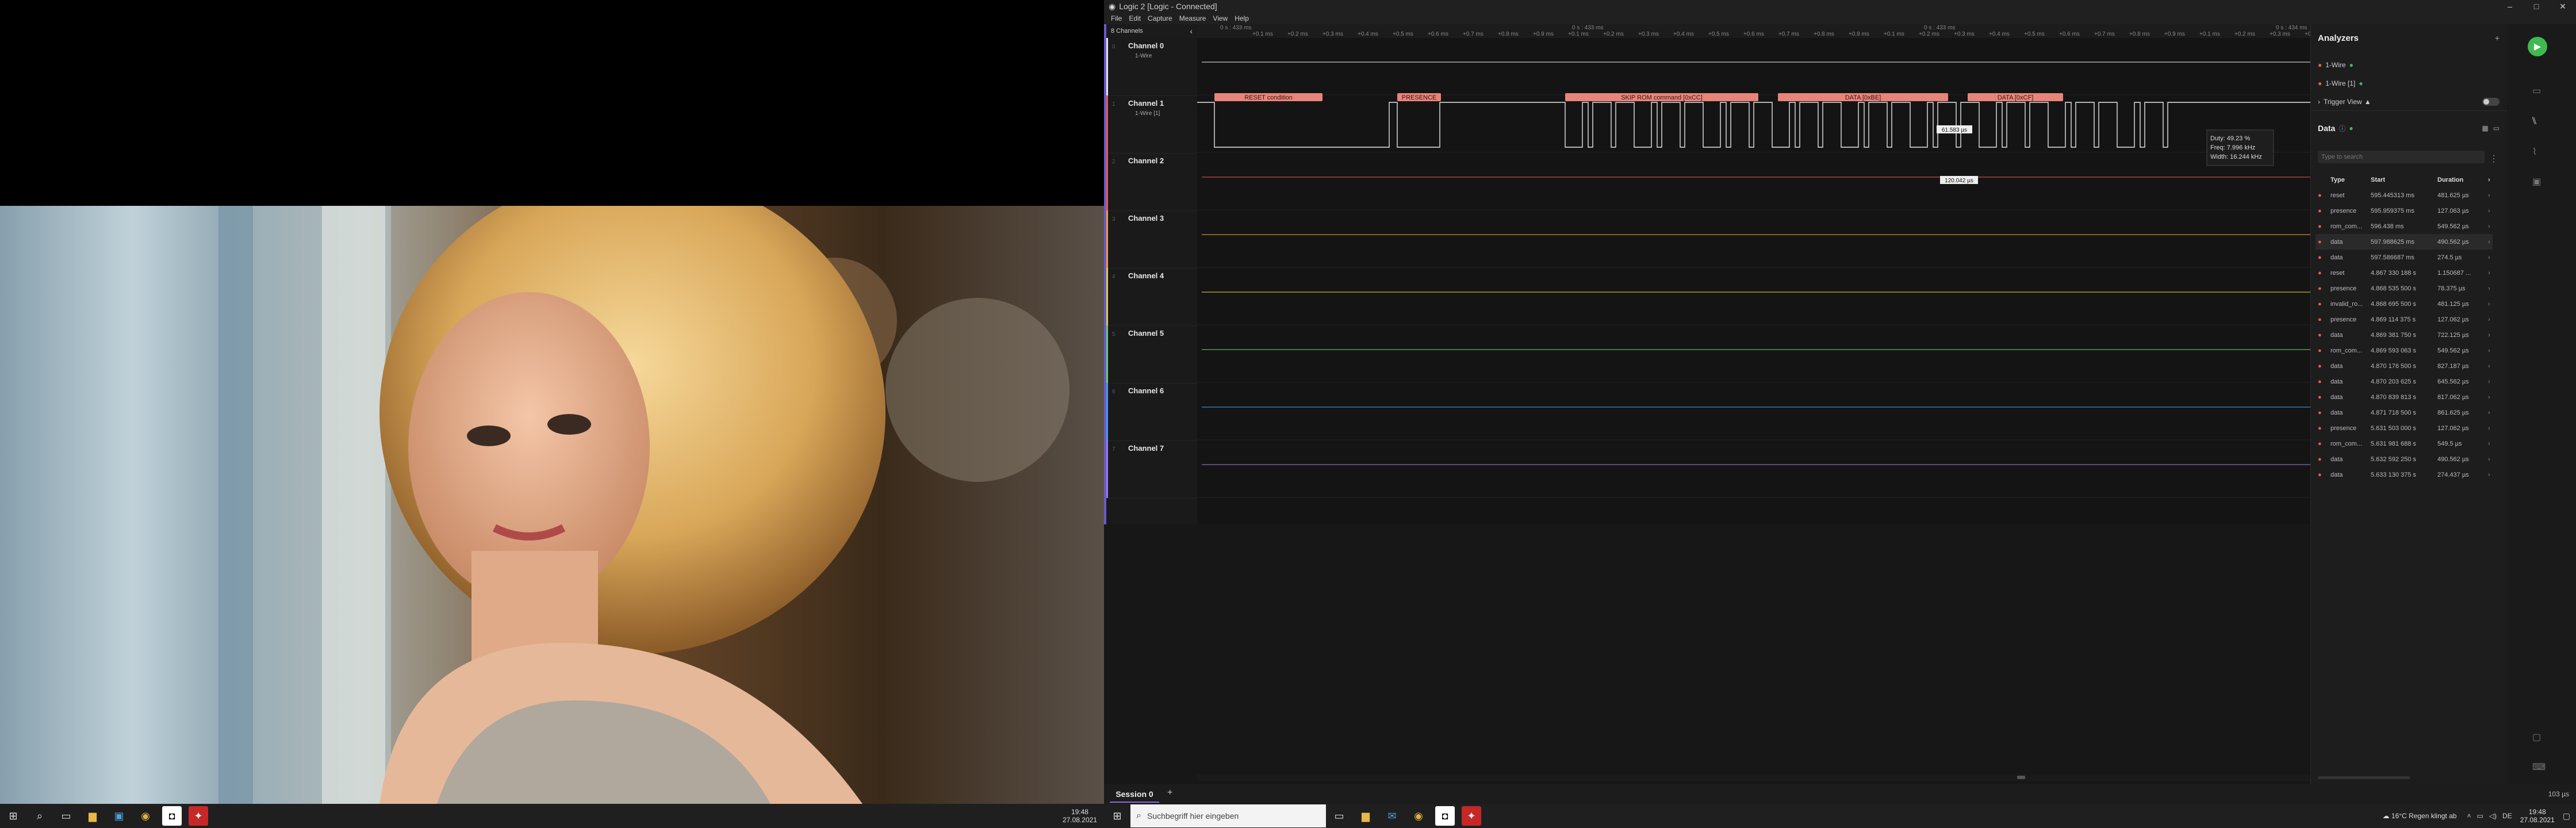 Image resolution: width=2576 pixels, height=828 pixels. What do you see at coordinates (2493, 816) in the screenshot?
I see `volume-icon: ◁)` at bounding box center [2493, 816].